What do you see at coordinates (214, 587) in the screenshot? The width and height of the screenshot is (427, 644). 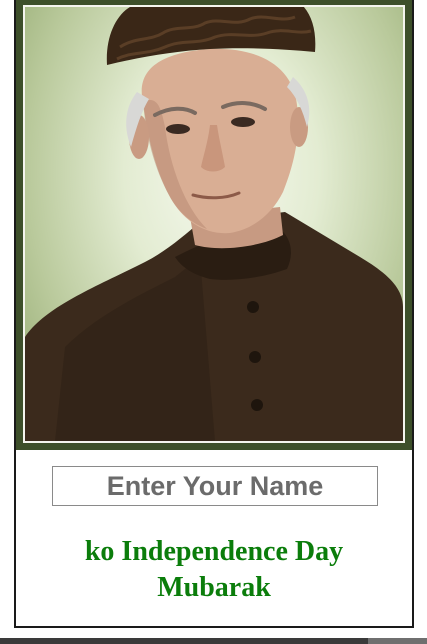 I see `greeting-line-2: Mubarak` at bounding box center [214, 587].